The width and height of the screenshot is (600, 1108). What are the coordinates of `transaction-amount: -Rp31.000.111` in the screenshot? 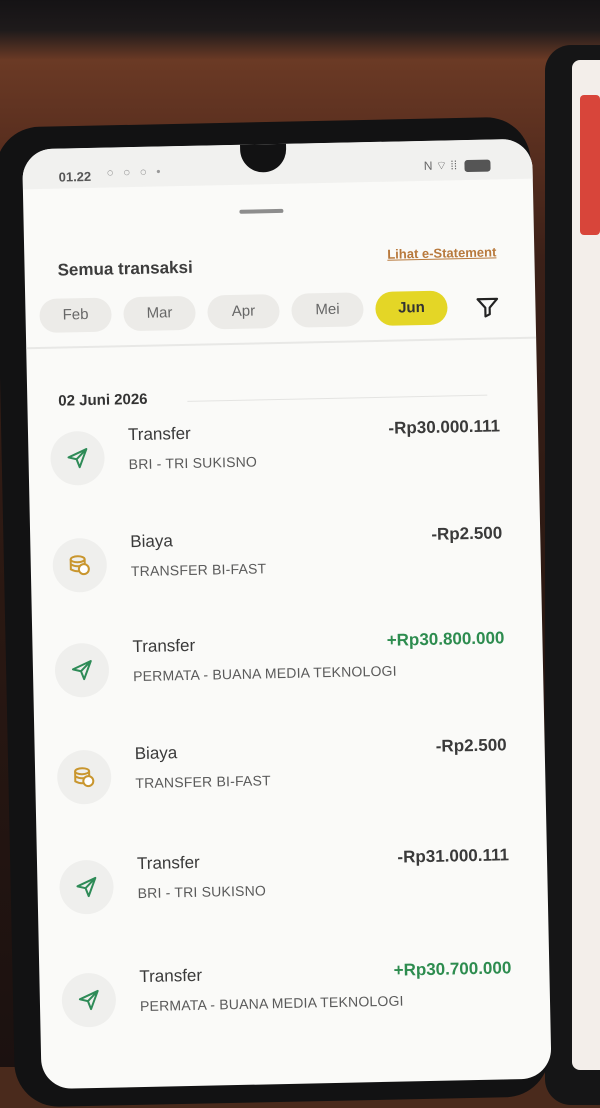 It's located at (453, 856).